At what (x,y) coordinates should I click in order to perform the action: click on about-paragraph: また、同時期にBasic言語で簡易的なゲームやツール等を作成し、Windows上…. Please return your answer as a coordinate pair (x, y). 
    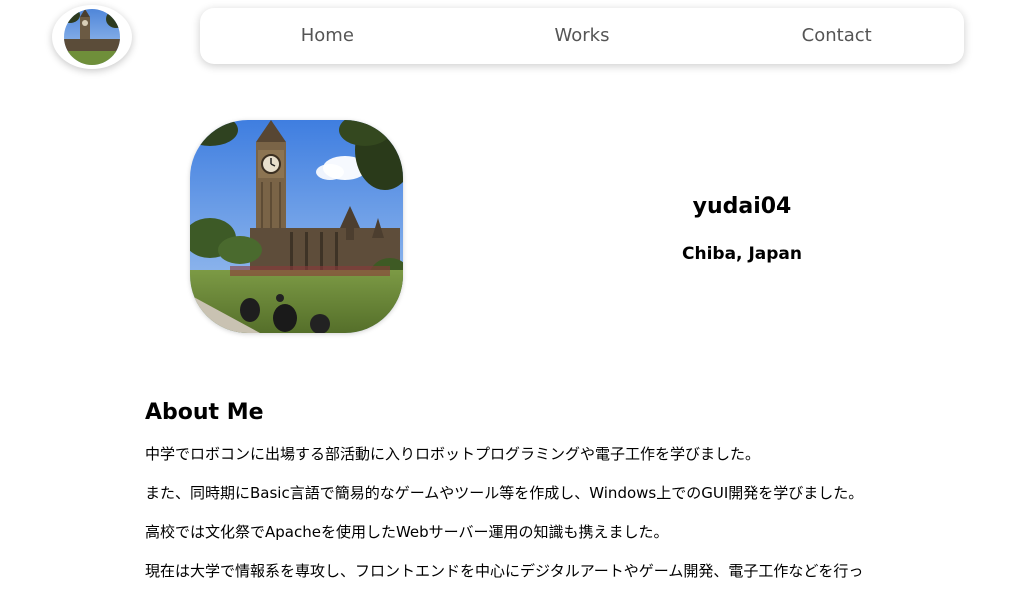
    Looking at the image, I should click on (504, 493).